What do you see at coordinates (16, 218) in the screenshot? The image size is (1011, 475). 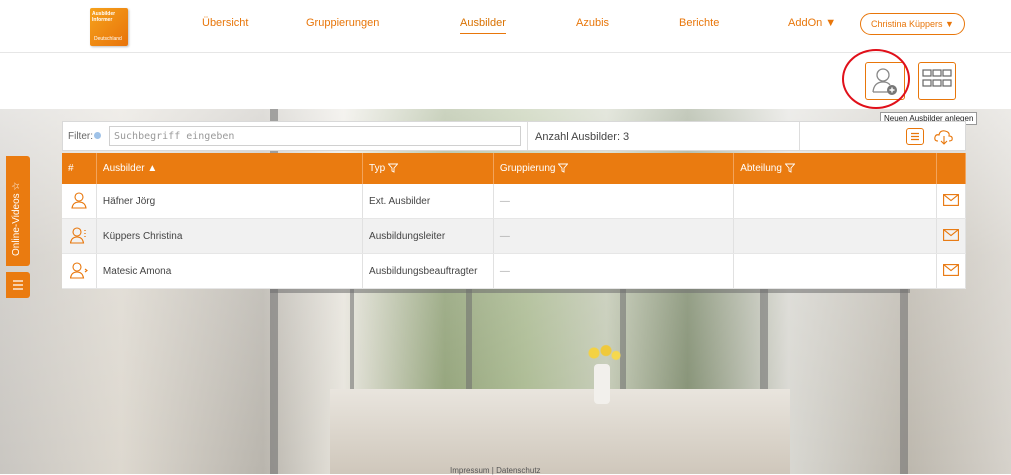 I see `online-videos-label: Online-Videos ☆` at bounding box center [16, 218].